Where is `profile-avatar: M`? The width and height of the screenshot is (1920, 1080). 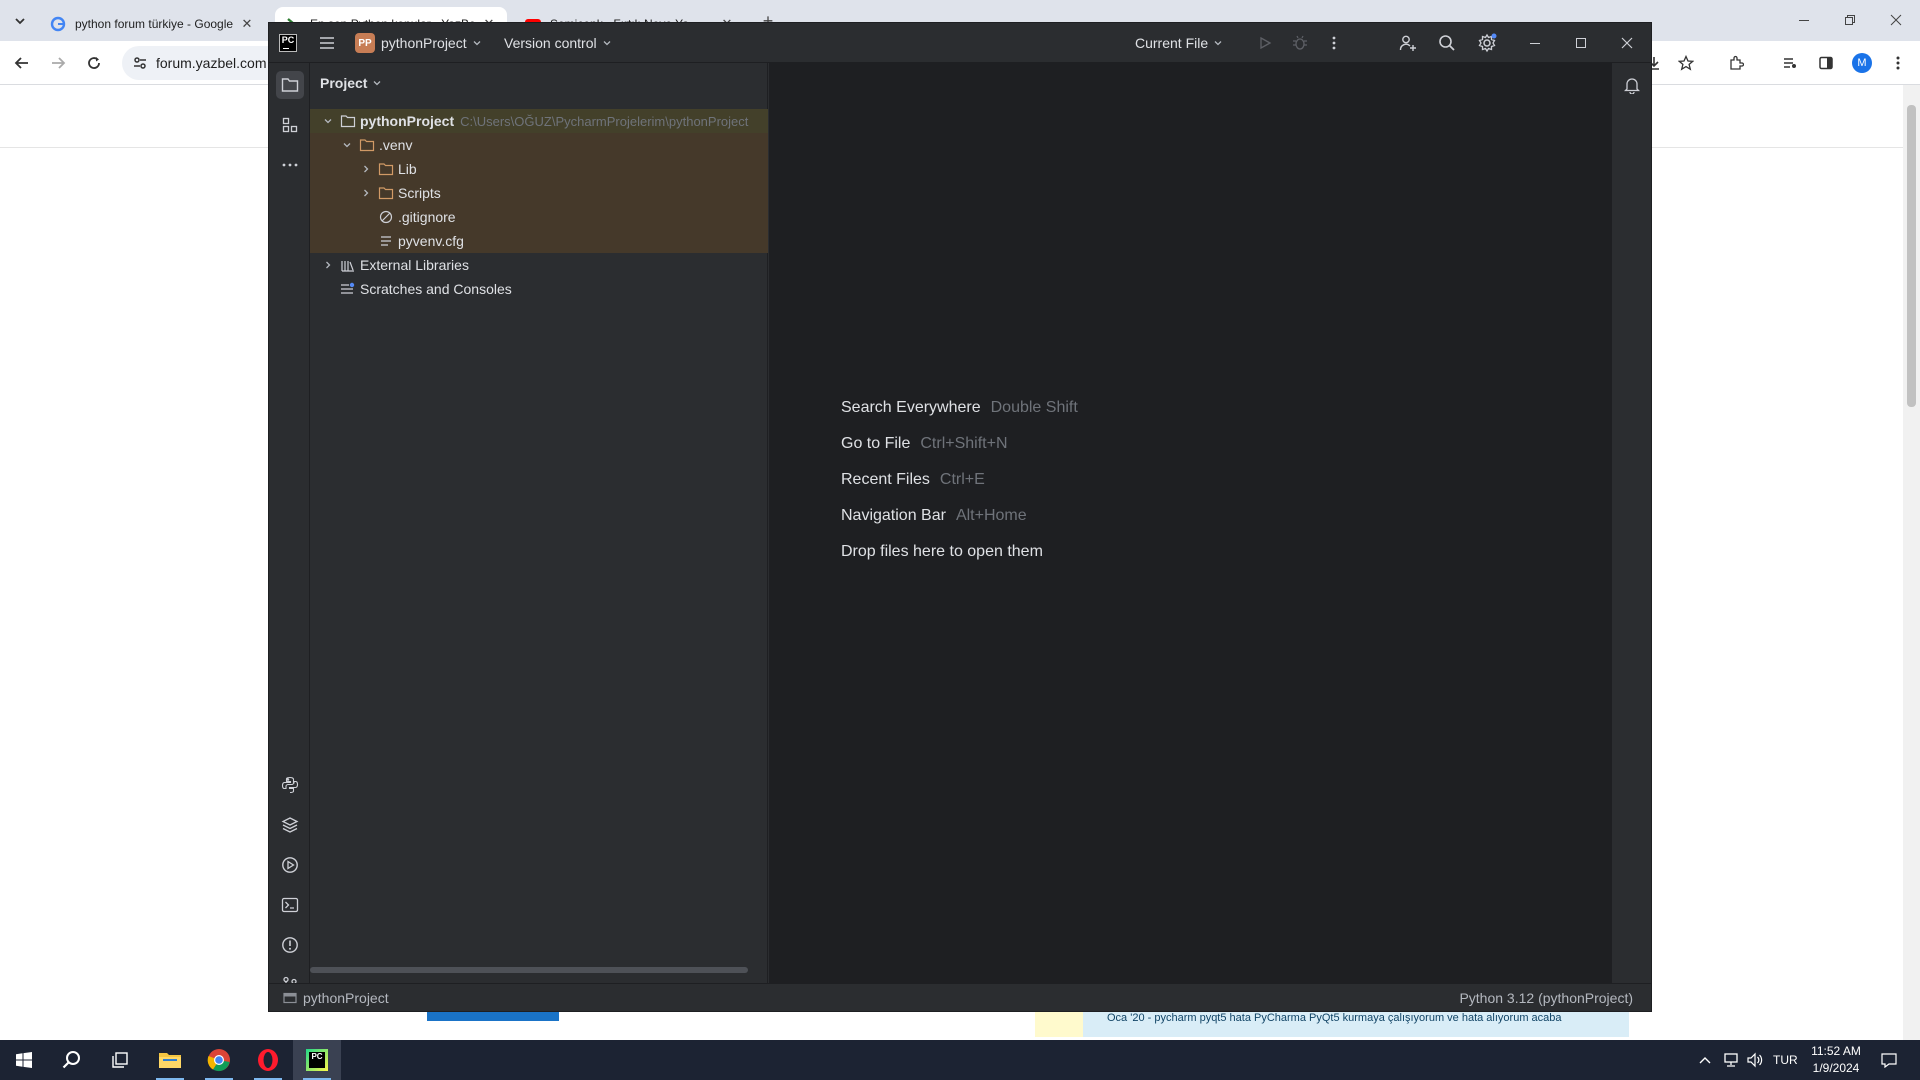
profile-avatar: M is located at coordinates (1862, 63).